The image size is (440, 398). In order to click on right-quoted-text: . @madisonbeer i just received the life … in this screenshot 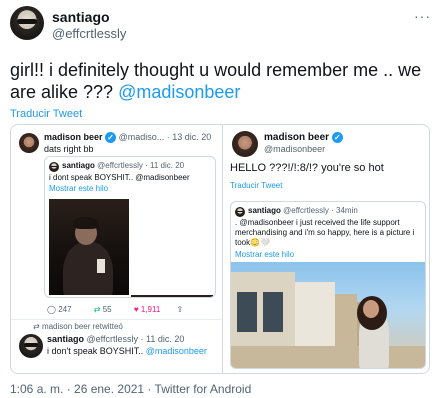, I will do `click(325, 232)`.